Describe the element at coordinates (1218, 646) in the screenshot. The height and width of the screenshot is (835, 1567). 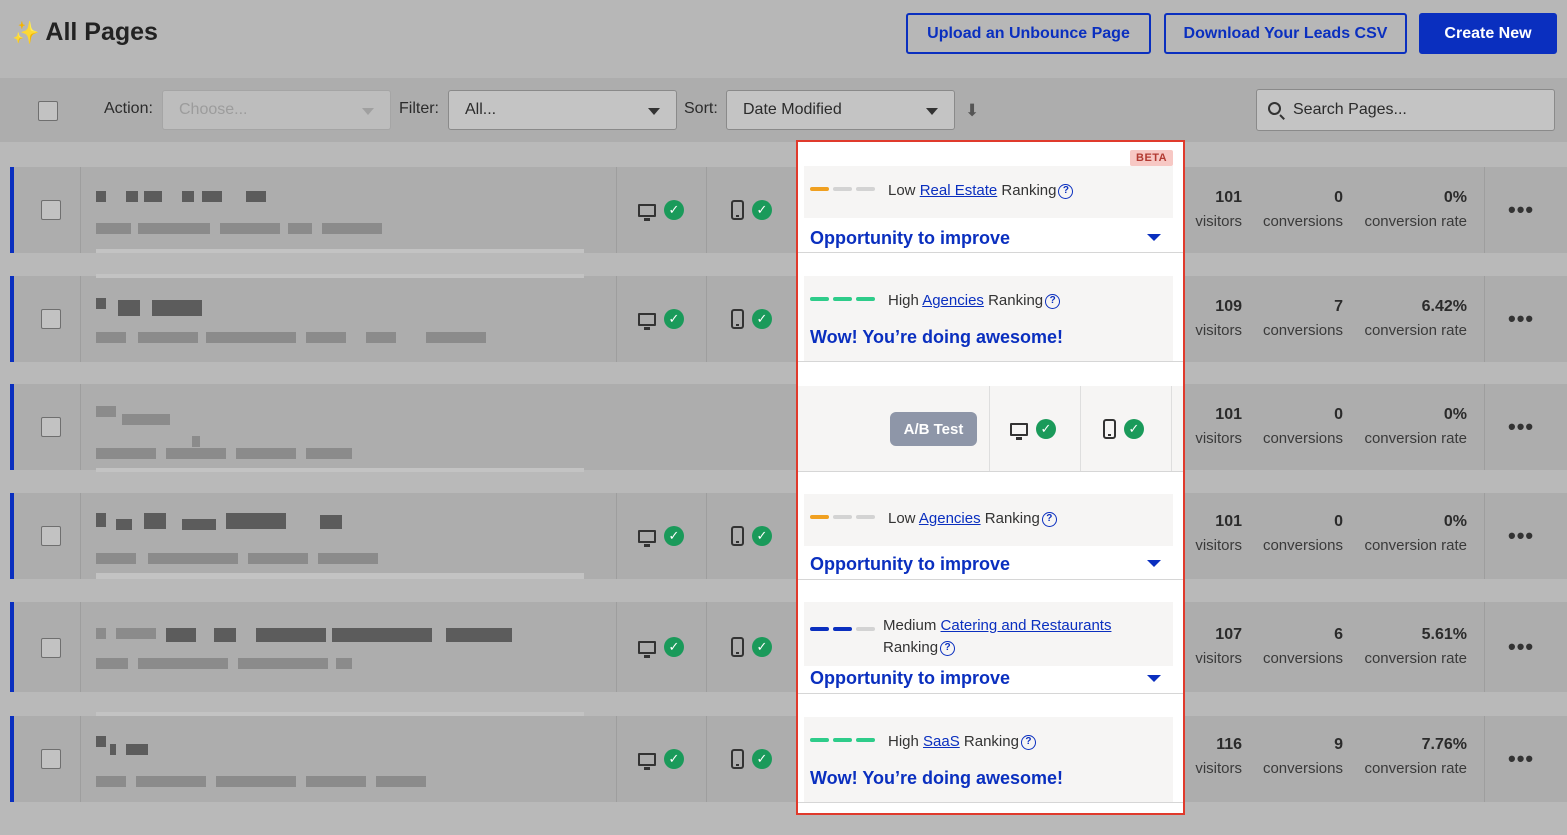
I see `visitors-stat: 107 visitors` at that location.